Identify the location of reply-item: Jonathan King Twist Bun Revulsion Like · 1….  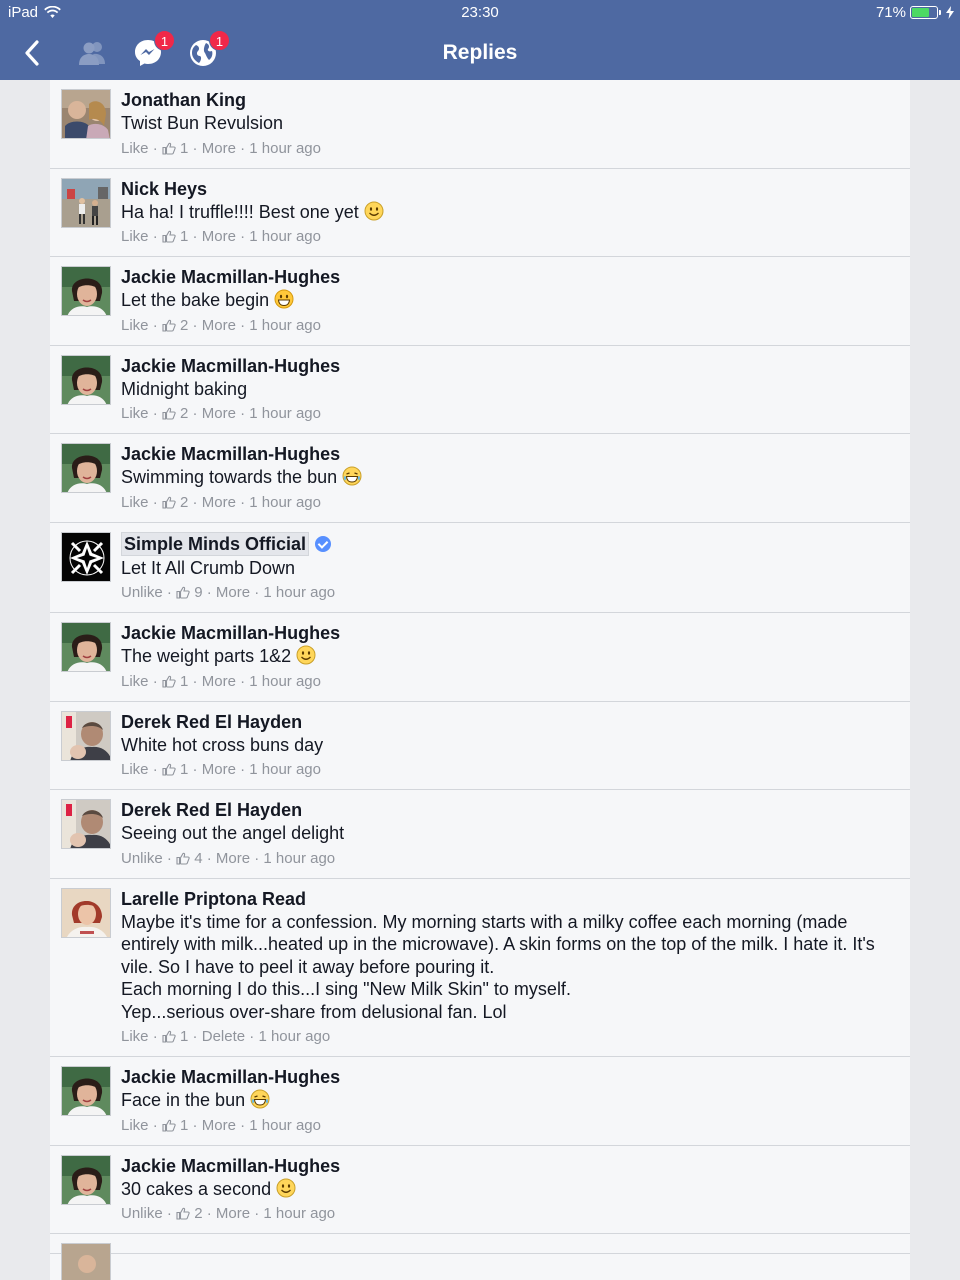
(480, 124).